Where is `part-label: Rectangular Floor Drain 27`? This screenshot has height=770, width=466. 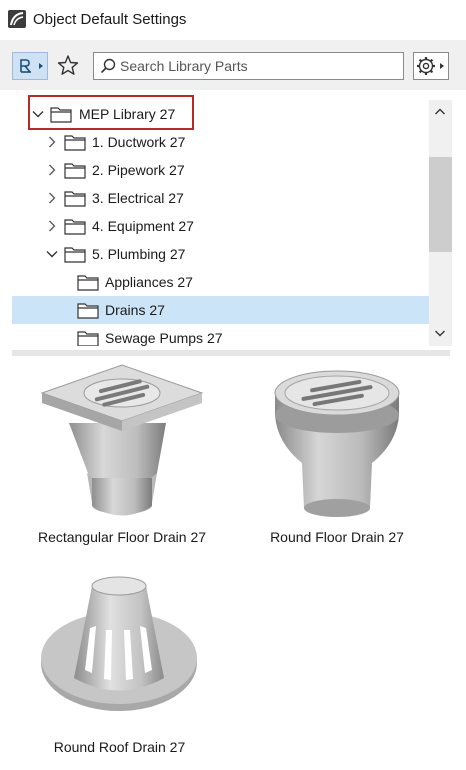 part-label: Rectangular Floor Drain 27 is located at coordinates (122, 537).